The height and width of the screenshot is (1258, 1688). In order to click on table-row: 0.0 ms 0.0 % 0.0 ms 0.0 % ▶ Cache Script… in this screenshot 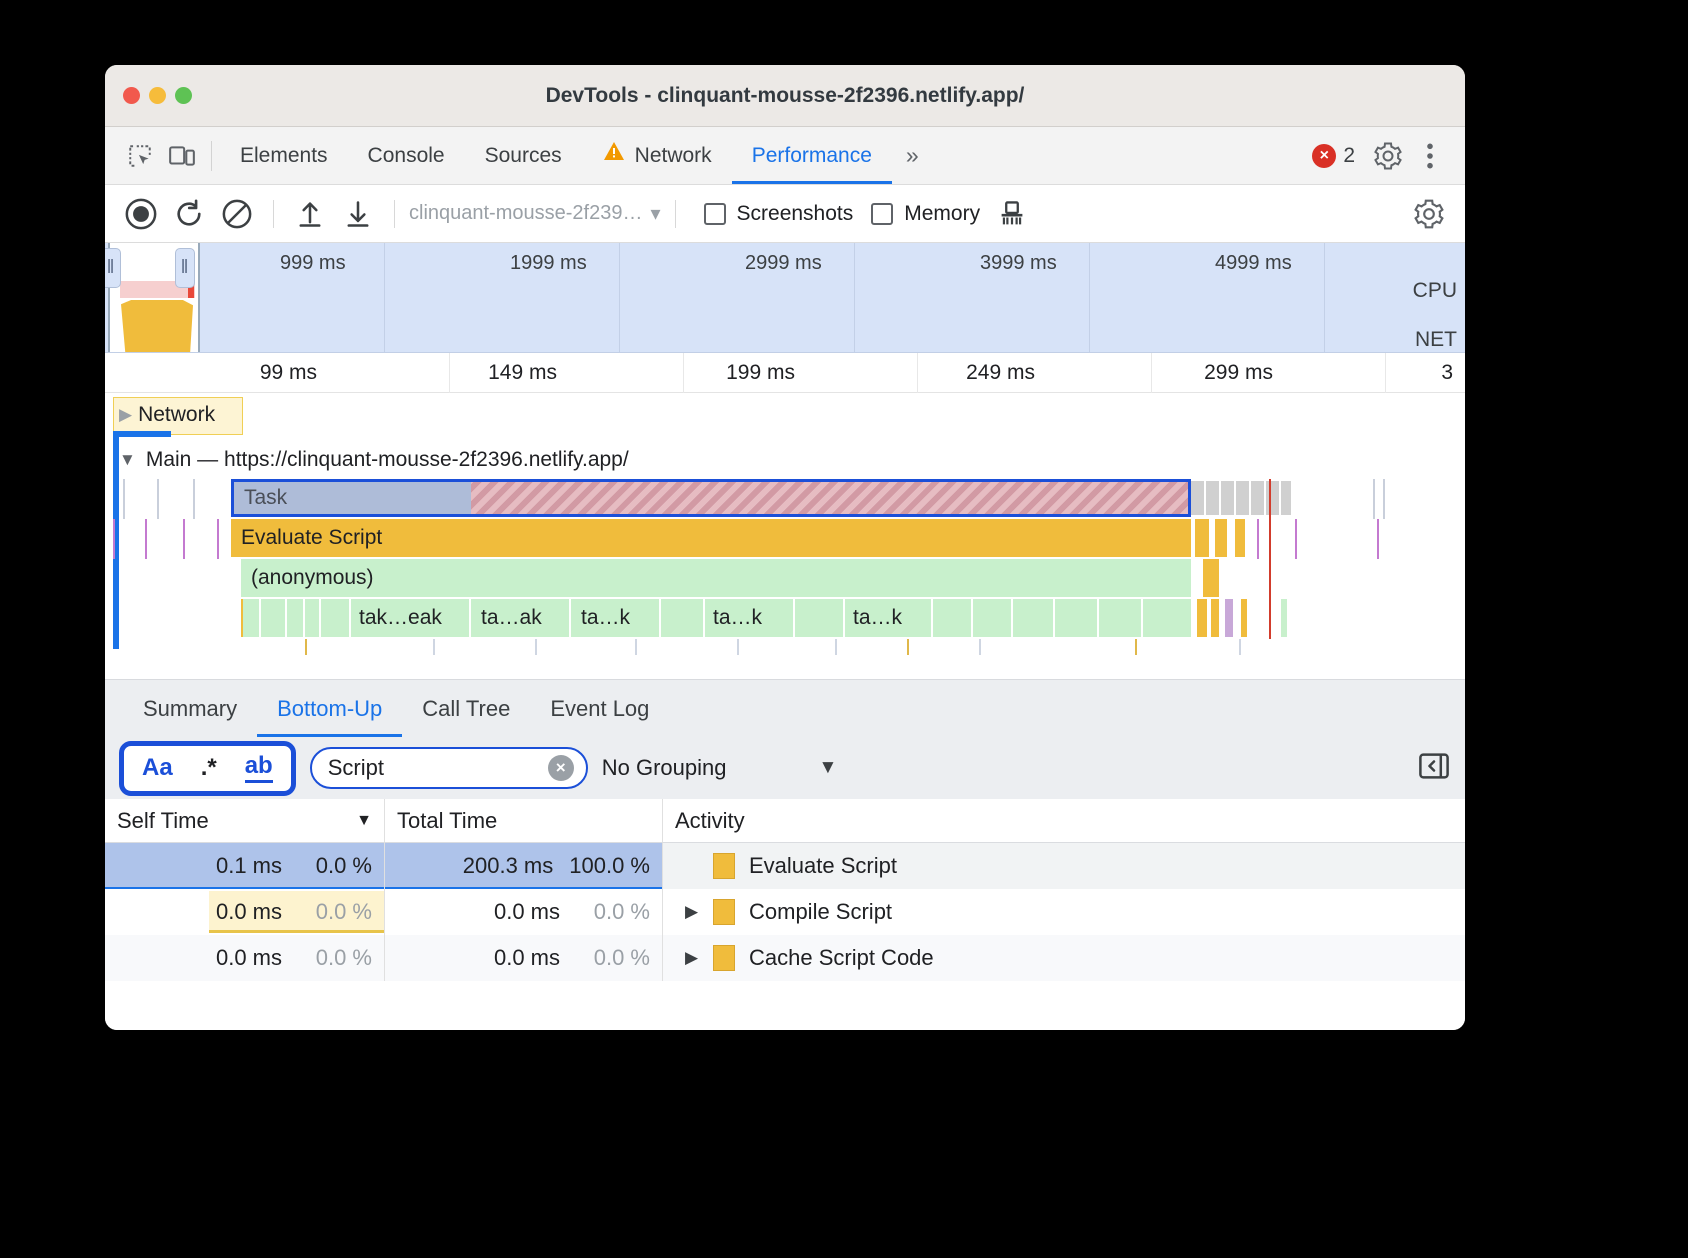, I will do `click(785, 958)`.